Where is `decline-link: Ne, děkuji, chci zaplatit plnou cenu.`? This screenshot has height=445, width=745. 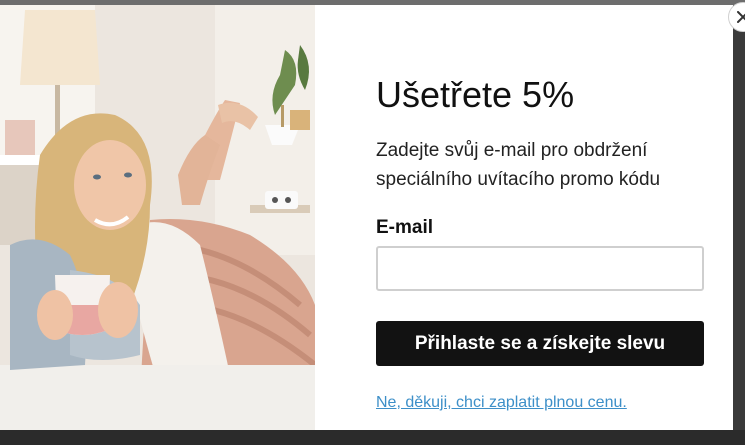 decline-link: Ne, děkuji, chci zaplatit plnou cenu. is located at coordinates (501, 403).